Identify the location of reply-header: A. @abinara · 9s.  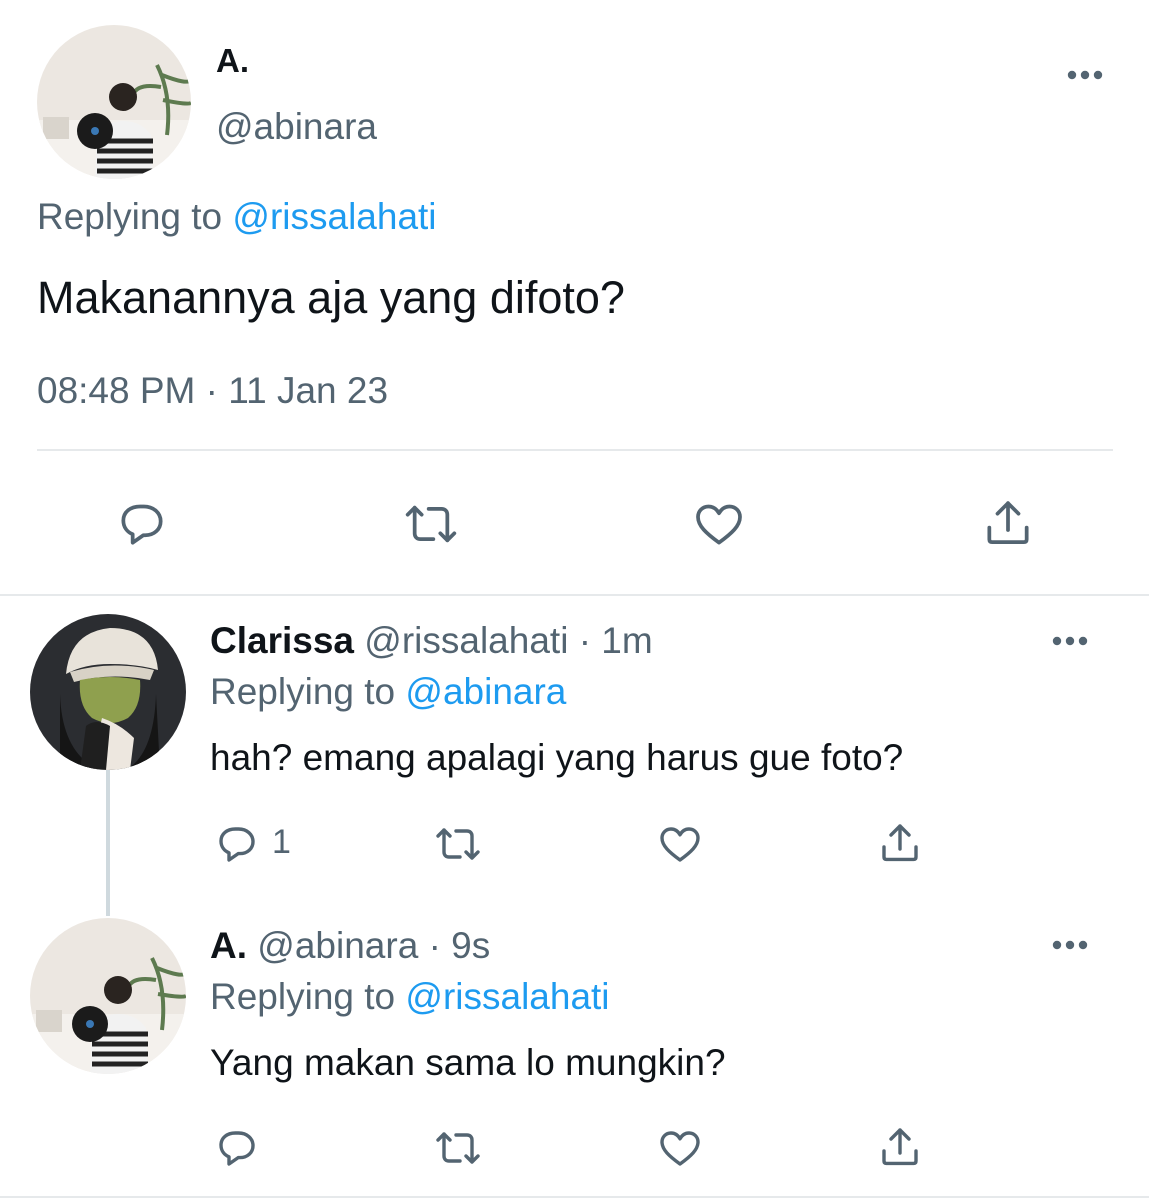
(350, 946).